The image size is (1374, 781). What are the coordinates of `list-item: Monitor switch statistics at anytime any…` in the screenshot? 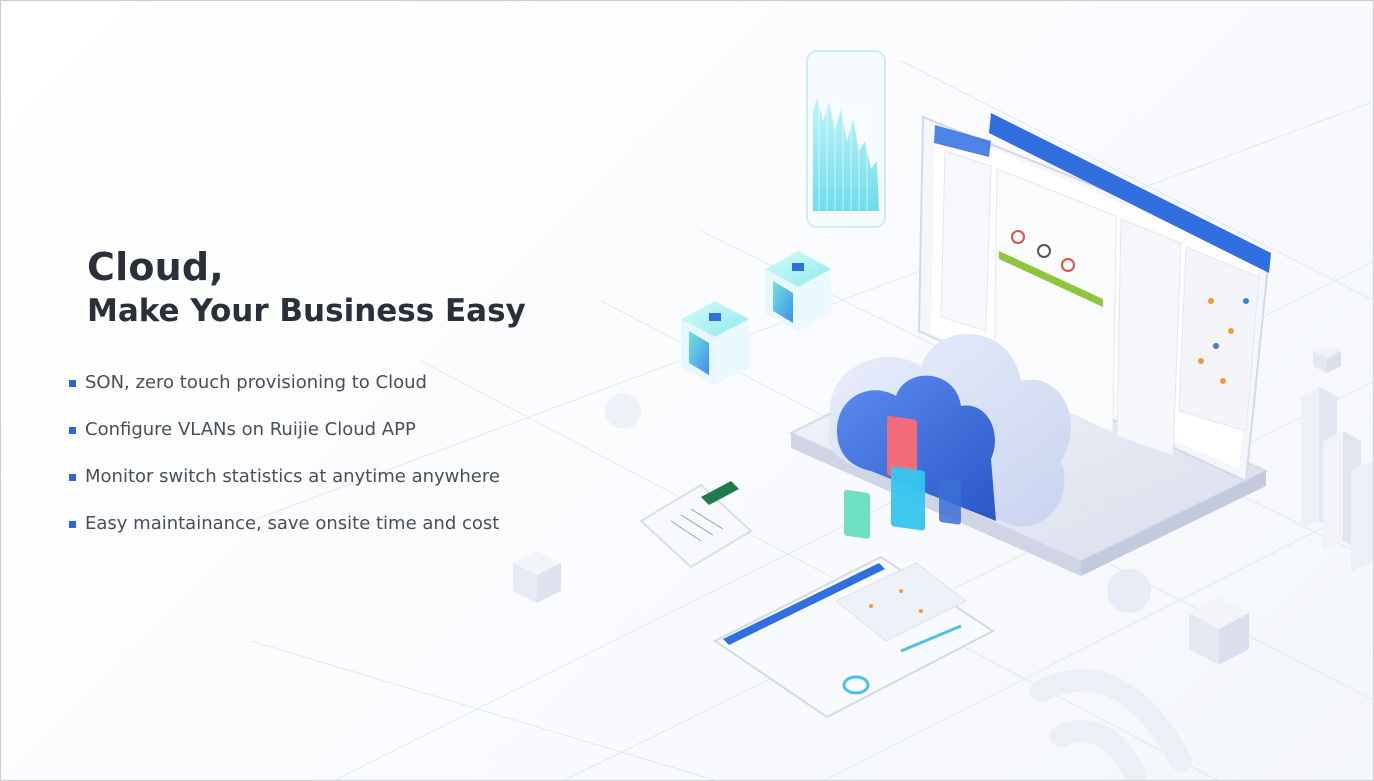 It's located at (284, 486).